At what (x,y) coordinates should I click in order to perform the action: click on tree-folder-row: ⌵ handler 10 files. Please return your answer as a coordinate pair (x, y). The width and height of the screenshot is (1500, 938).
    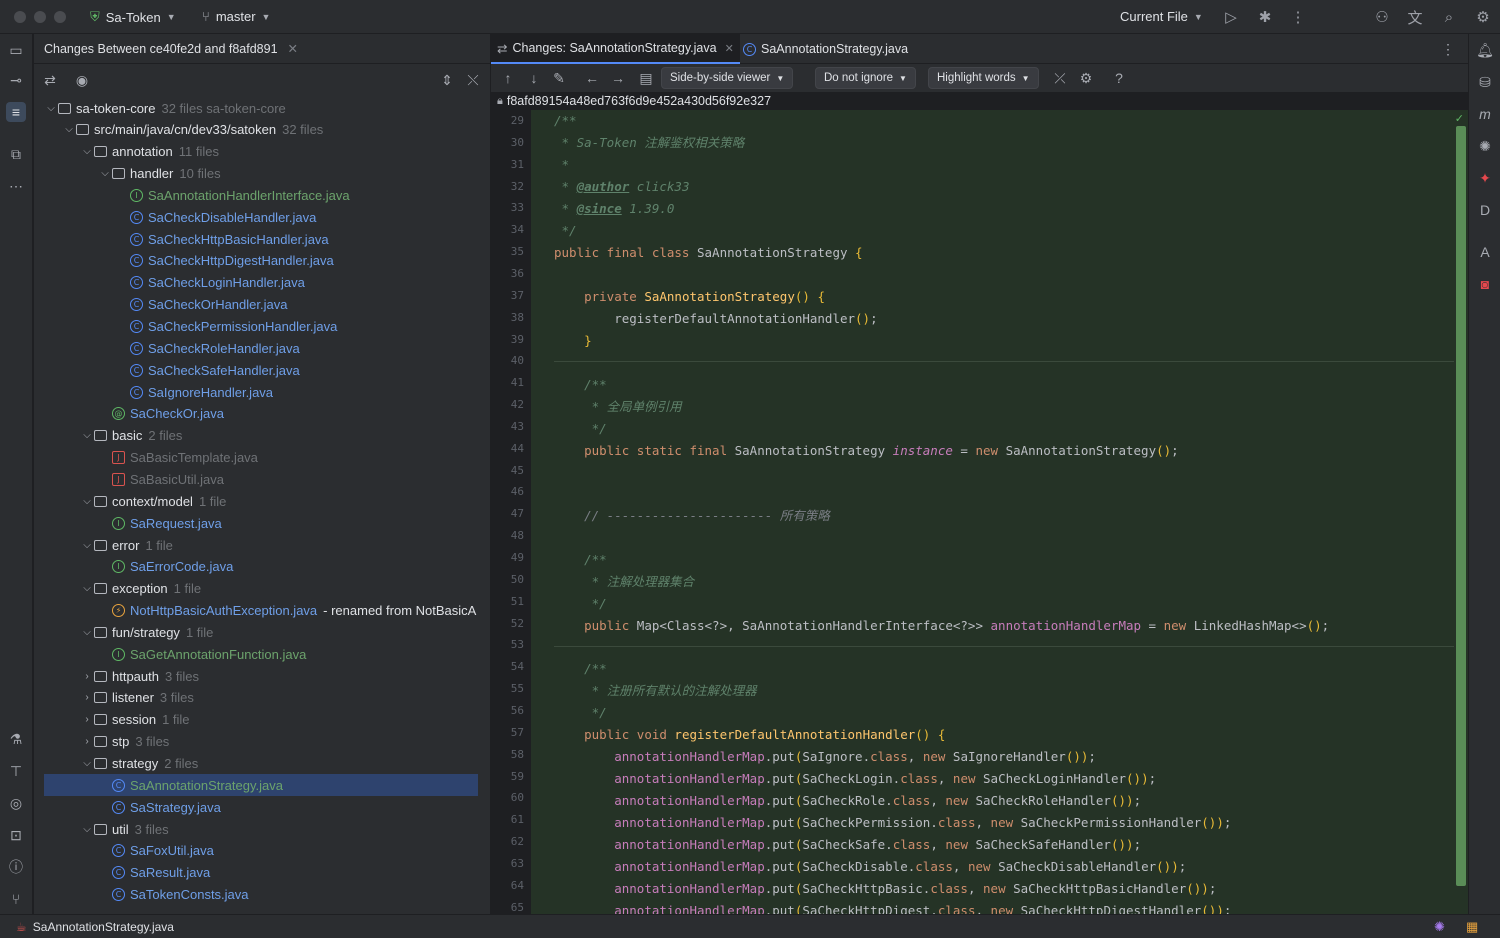
    Looking at the image, I should click on (261, 174).